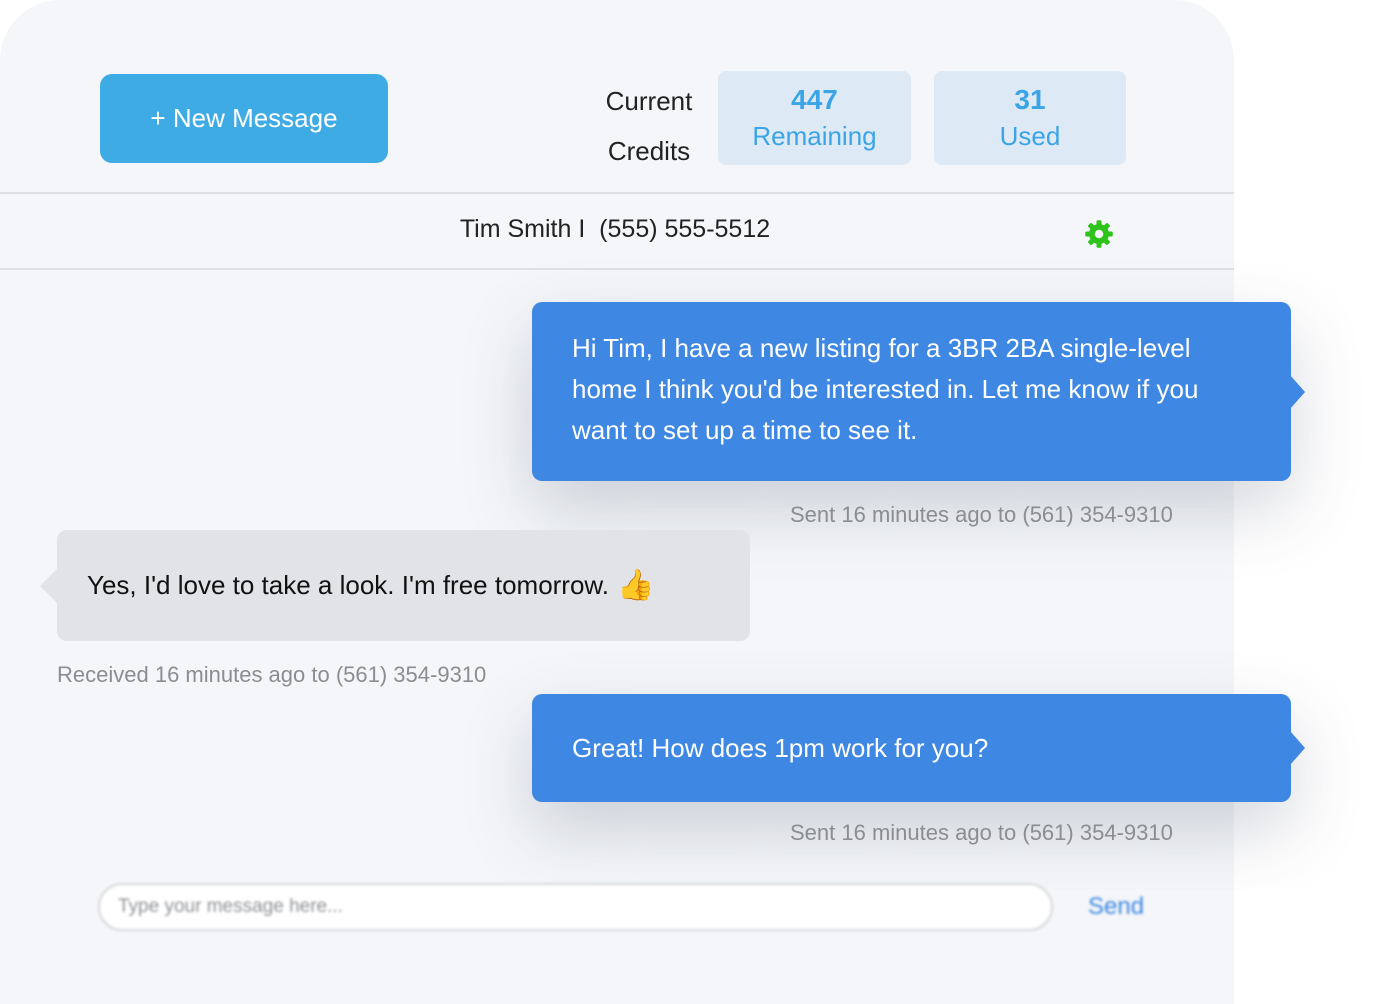 This screenshot has width=1397, height=1004. What do you see at coordinates (575, 907) in the screenshot?
I see `message-input` at bounding box center [575, 907].